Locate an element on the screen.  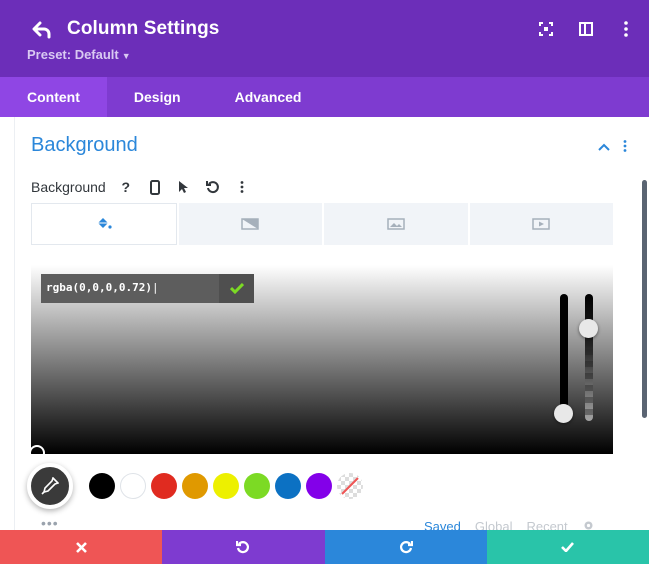
undo-button is located at coordinates (243, 547).